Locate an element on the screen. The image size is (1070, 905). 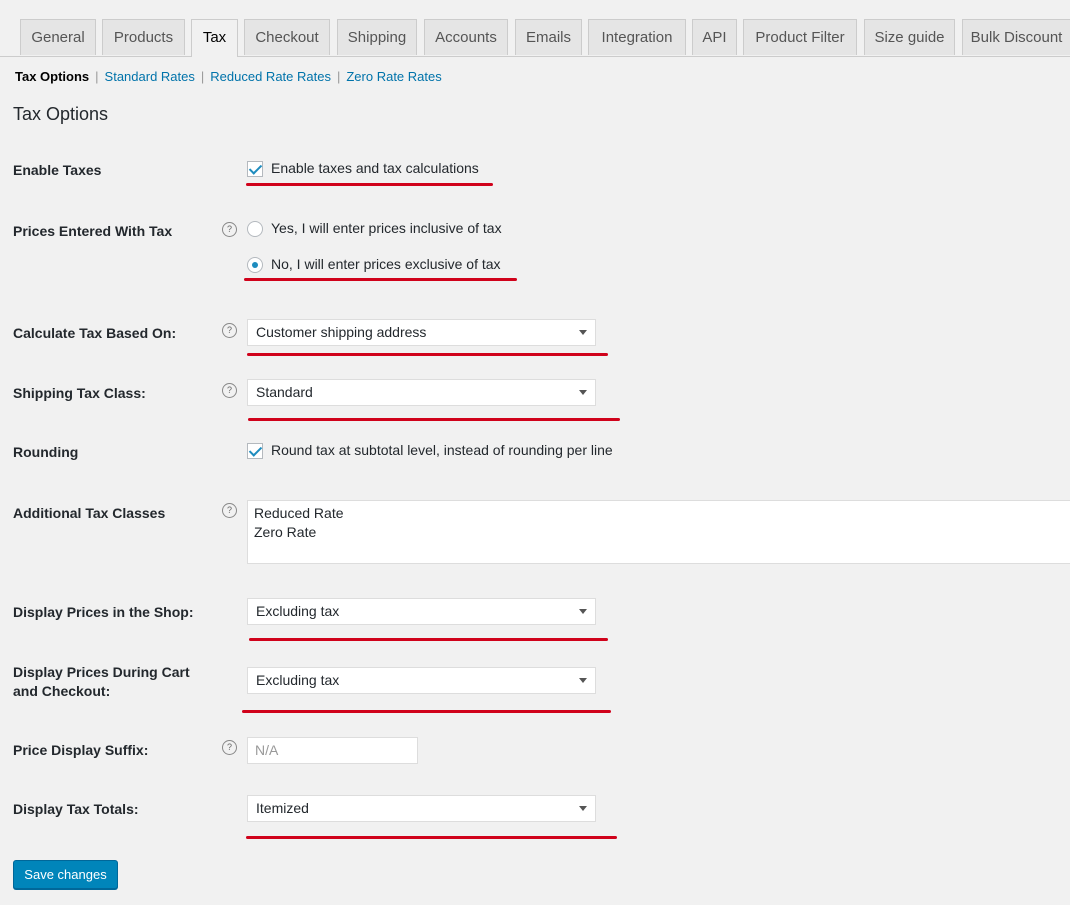
section-title: Tax Options is located at coordinates (61, 114).